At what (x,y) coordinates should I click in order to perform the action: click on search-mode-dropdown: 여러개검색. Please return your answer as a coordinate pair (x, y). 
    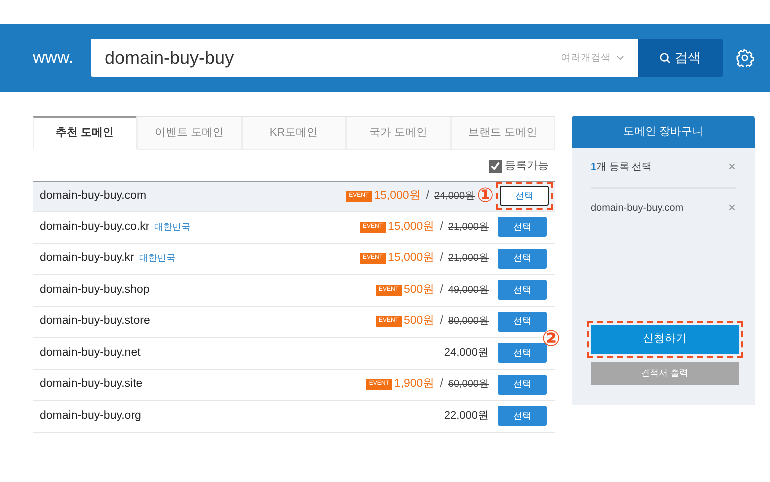
    Looking at the image, I should click on (586, 58).